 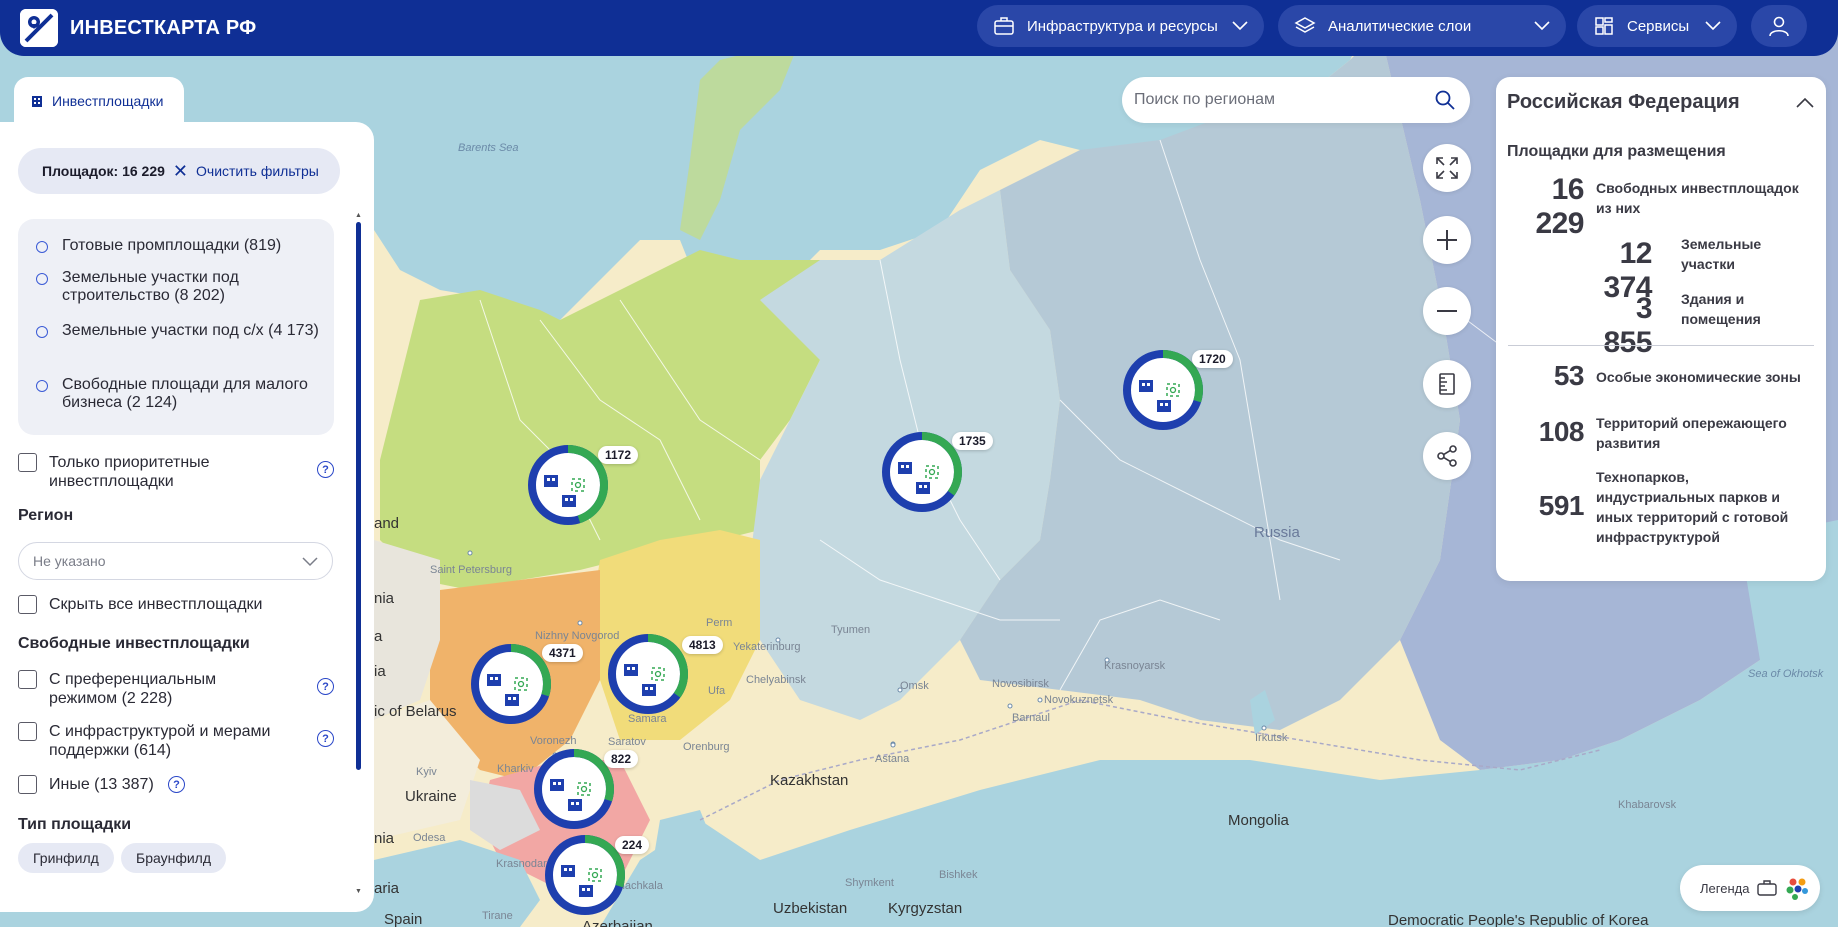 I want to click on region-select-value: Не указано, so click(x=69, y=561).